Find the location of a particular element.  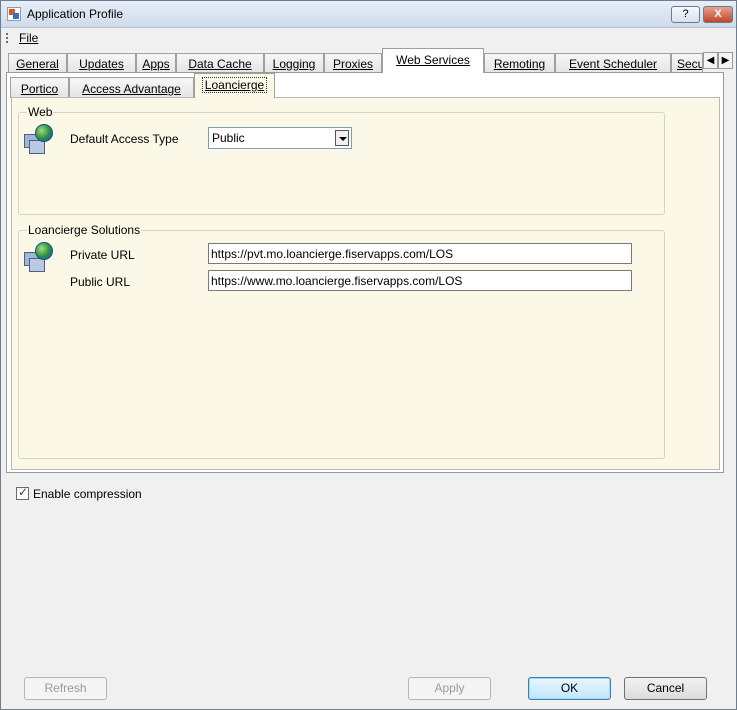

enable-compression-label: Enable compression is located at coordinates (87, 494).